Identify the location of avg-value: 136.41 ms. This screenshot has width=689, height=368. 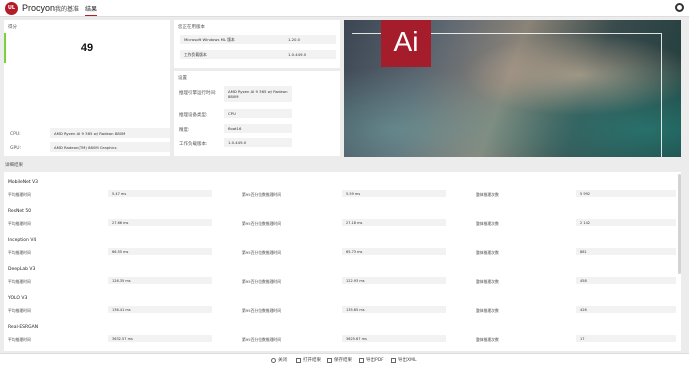
(160, 309).